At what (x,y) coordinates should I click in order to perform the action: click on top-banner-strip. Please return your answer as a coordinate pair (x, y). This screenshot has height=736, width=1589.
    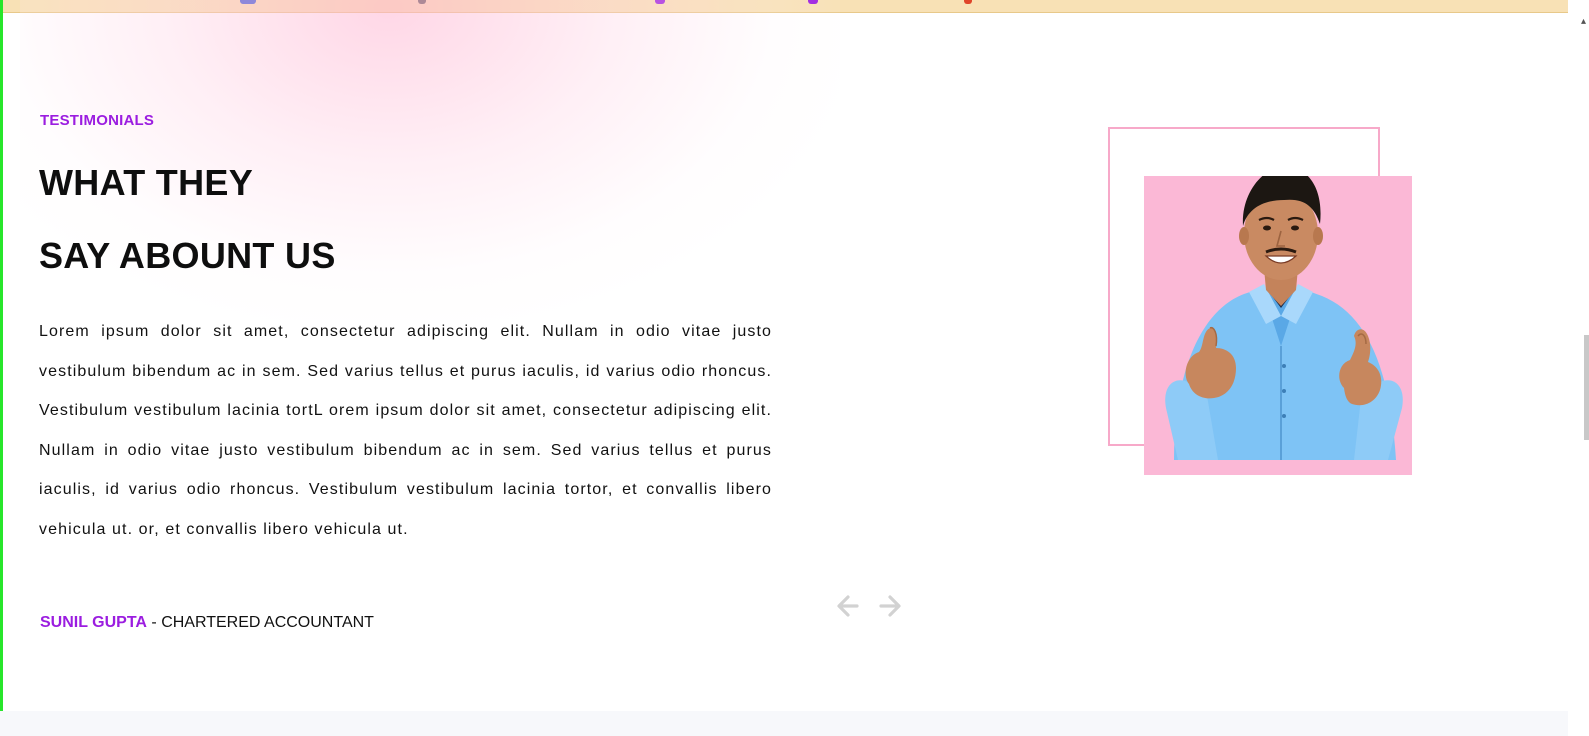
    Looking at the image, I should click on (784, 6).